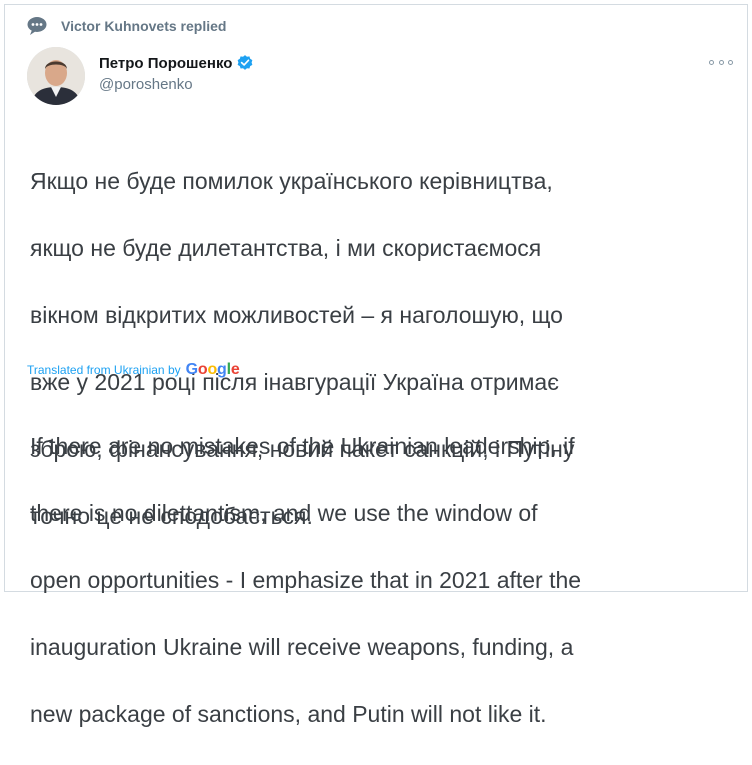 The width and height of the screenshot is (752, 765). I want to click on translation-notice-text: Translated from Ukrainian by, so click(104, 370).